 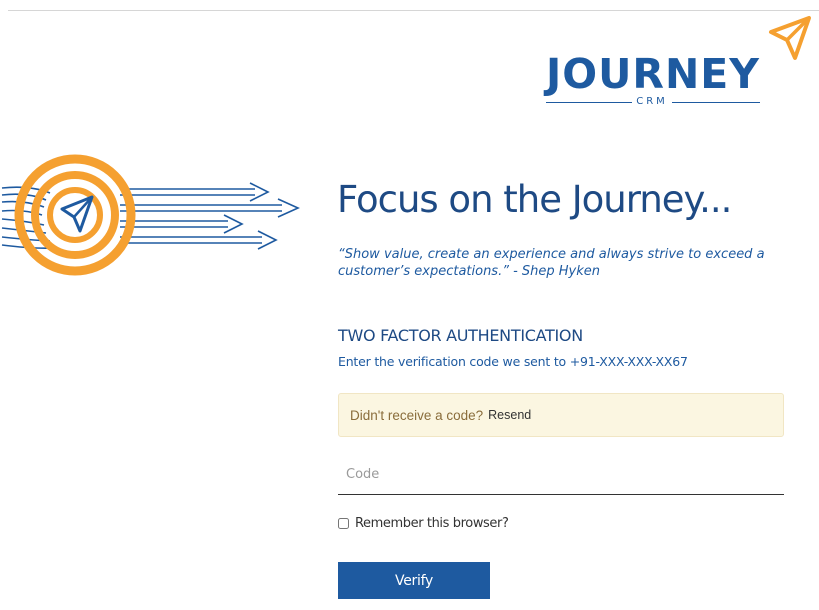 I want to click on remember-browser-checkbox, so click(x=343, y=523).